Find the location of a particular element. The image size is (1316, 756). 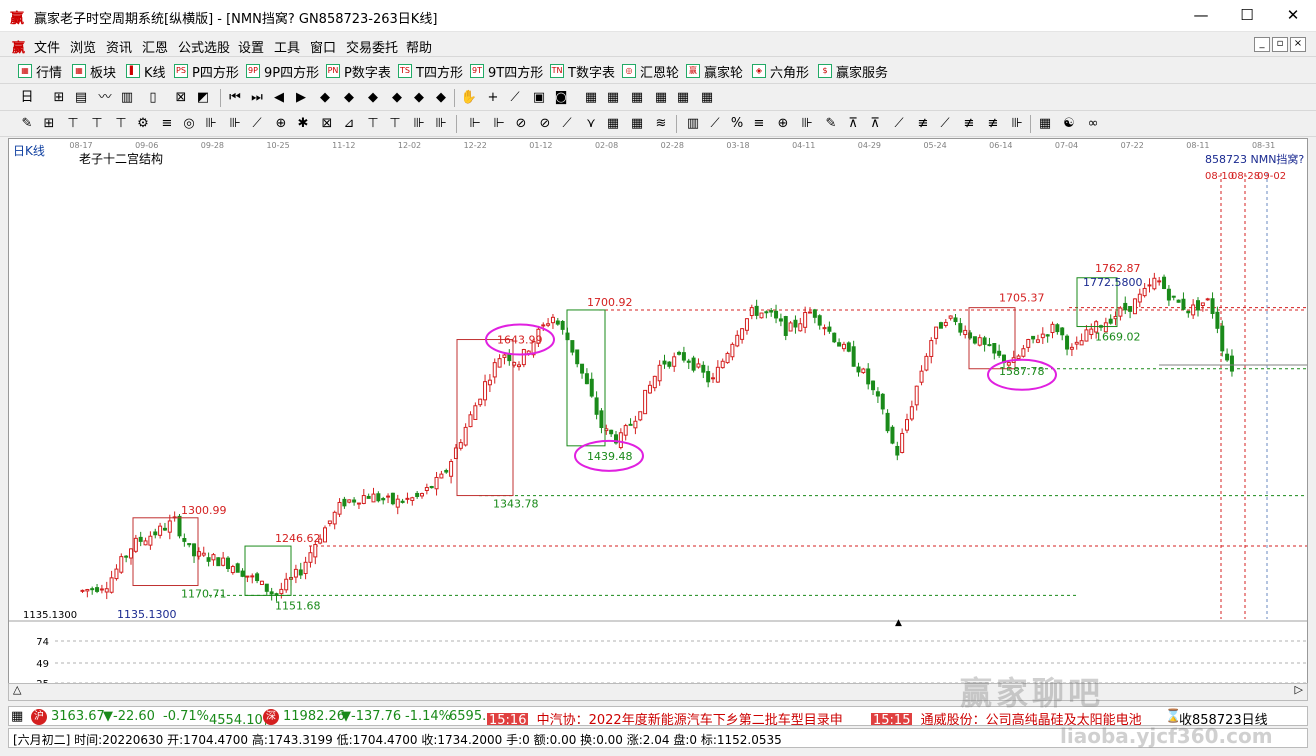

mdi-restore-button: ▫ is located at coordinates (1280, 44).